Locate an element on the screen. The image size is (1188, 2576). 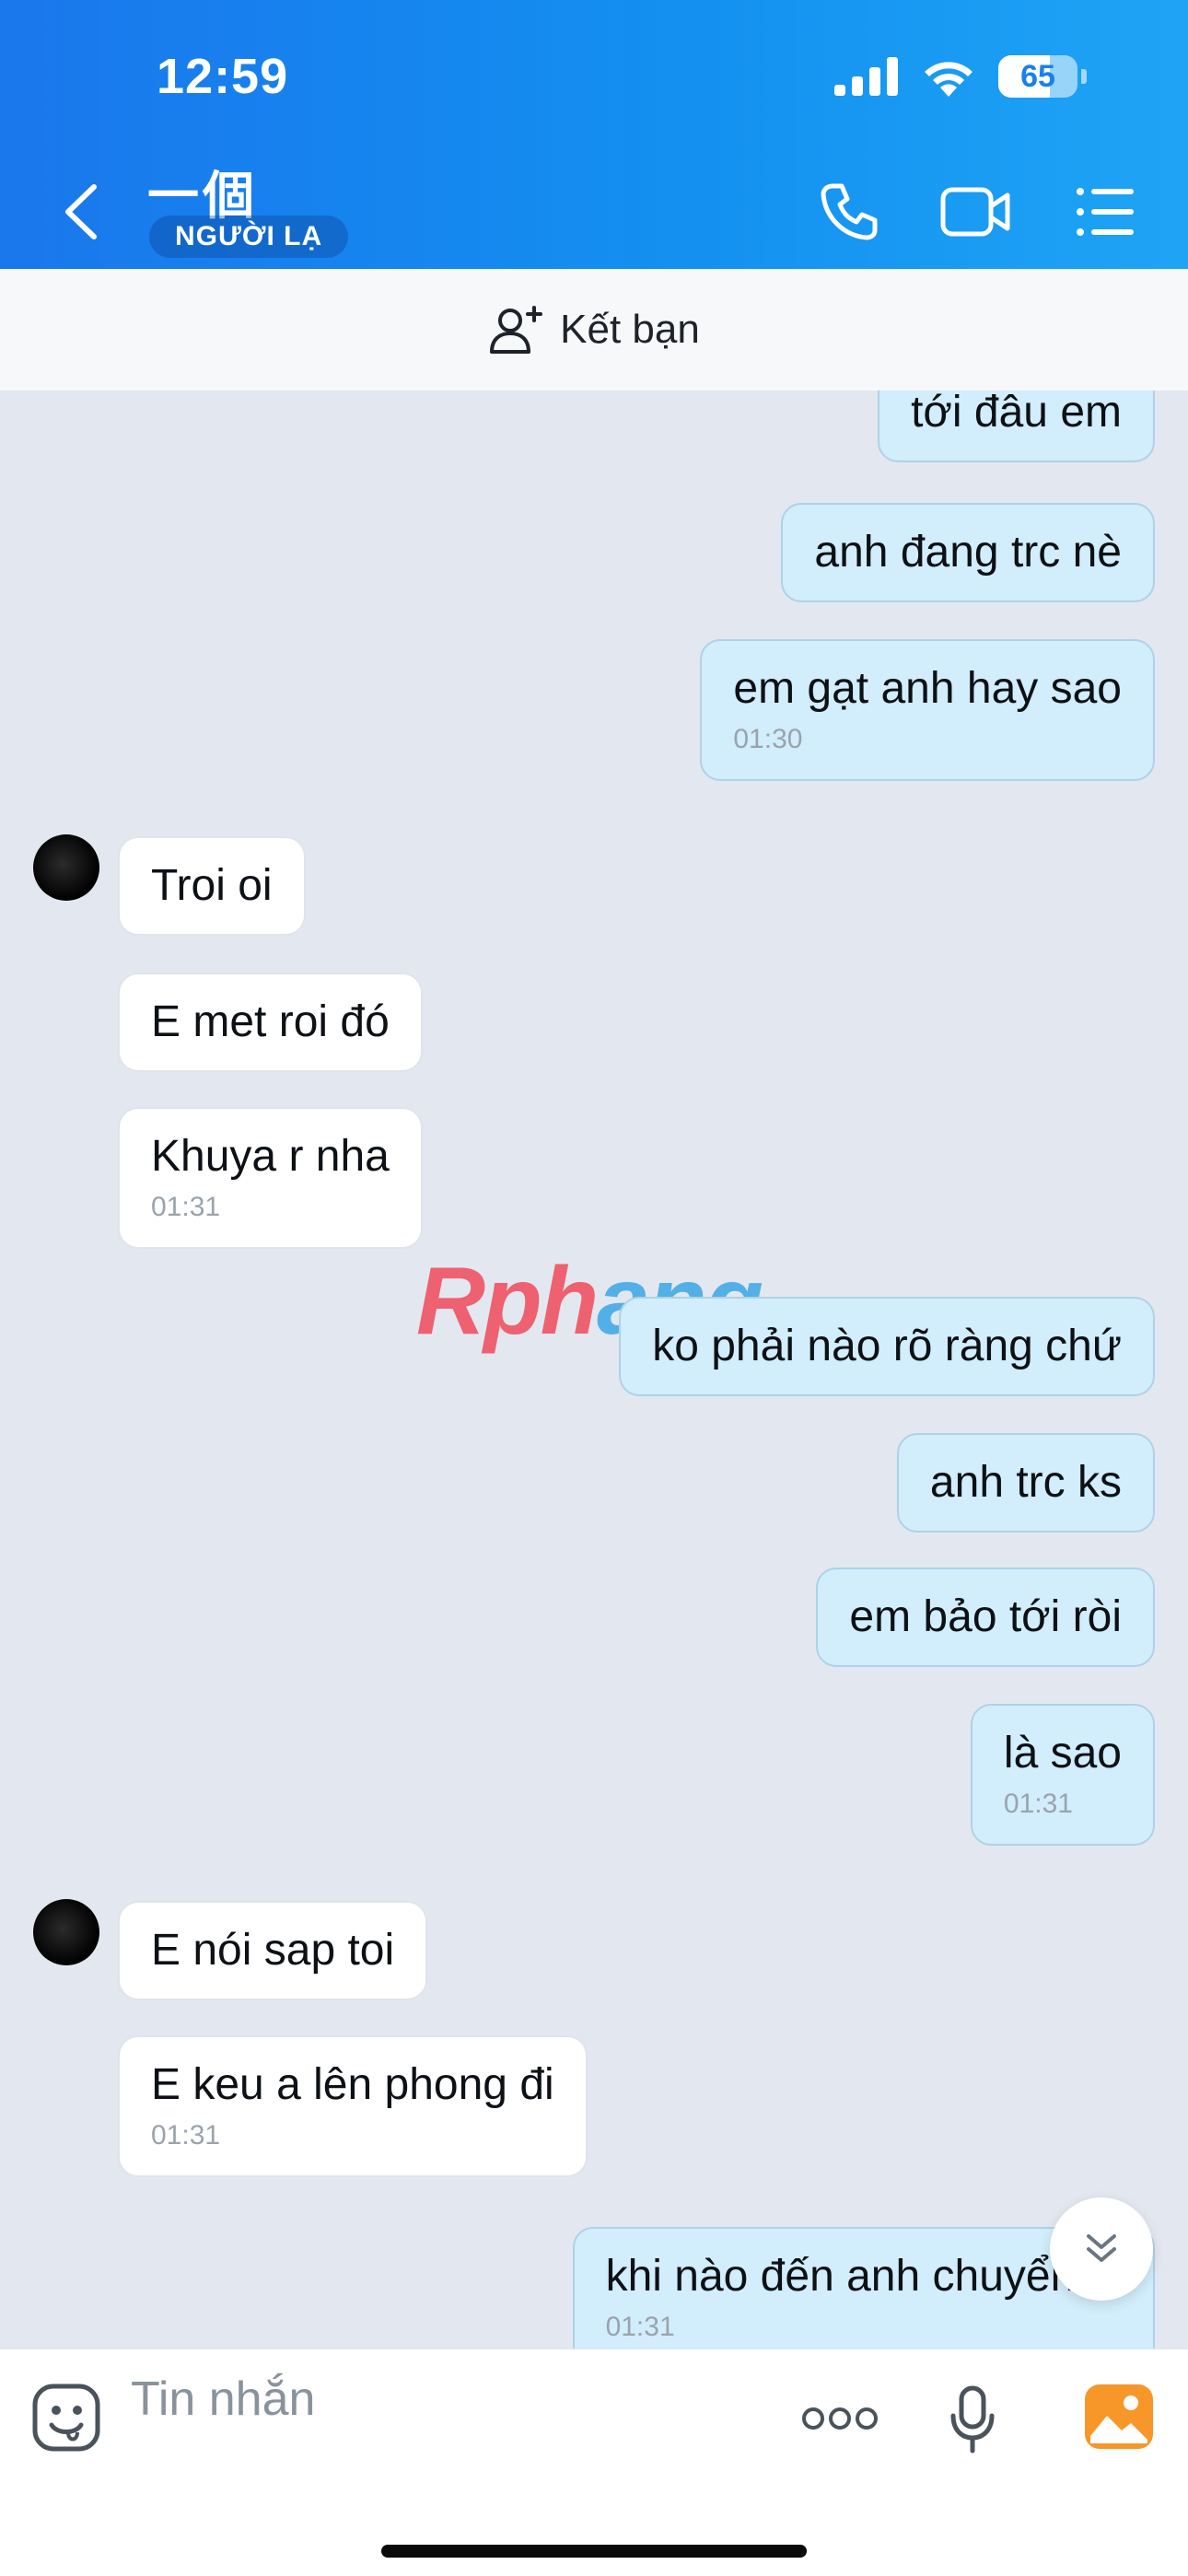
scroll-to-bottom-button is located at coordinates (1101, 2249).